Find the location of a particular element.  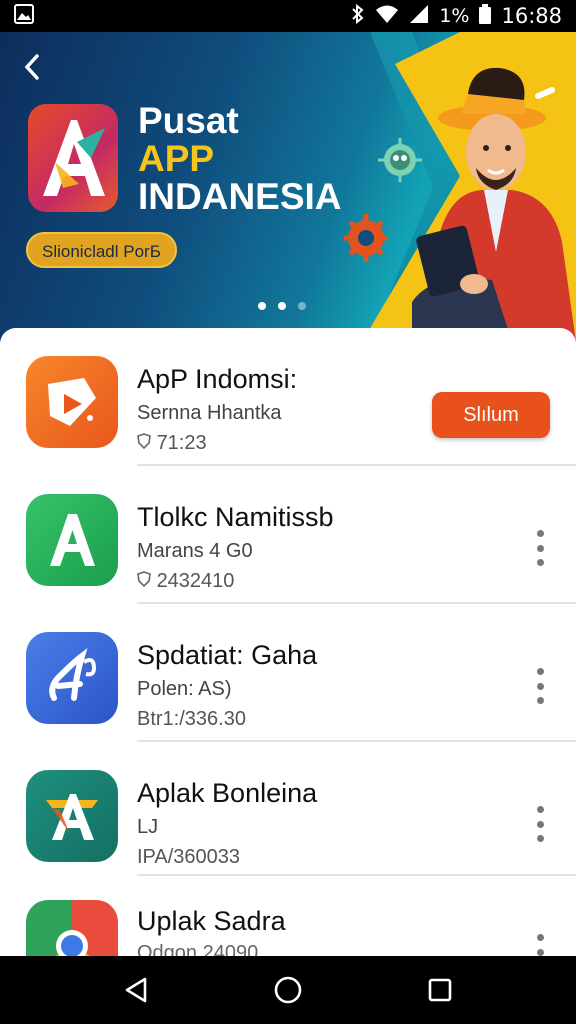

browser-app-icon is located at coordinates (72, 928).